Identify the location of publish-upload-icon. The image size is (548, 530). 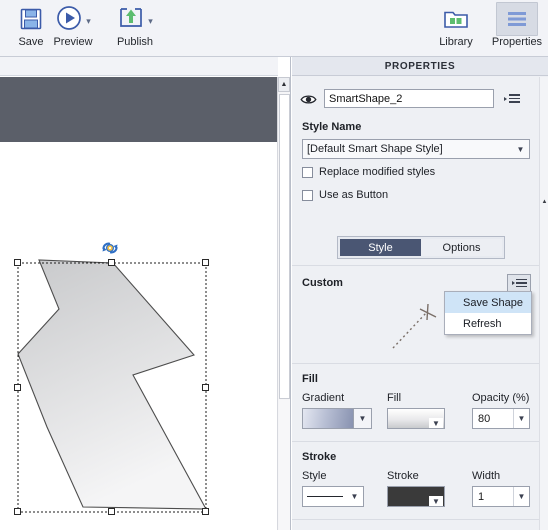
(131, 19).